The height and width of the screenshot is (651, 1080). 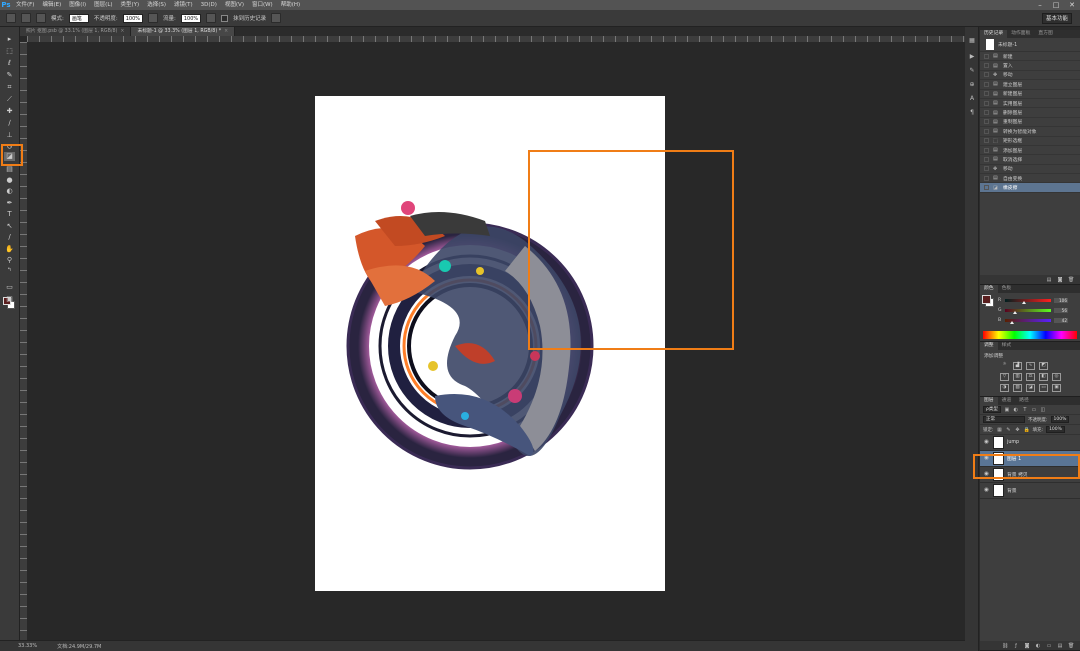 I want to click on link-layers-icon: ⛓, so click(x=1005, y=646).